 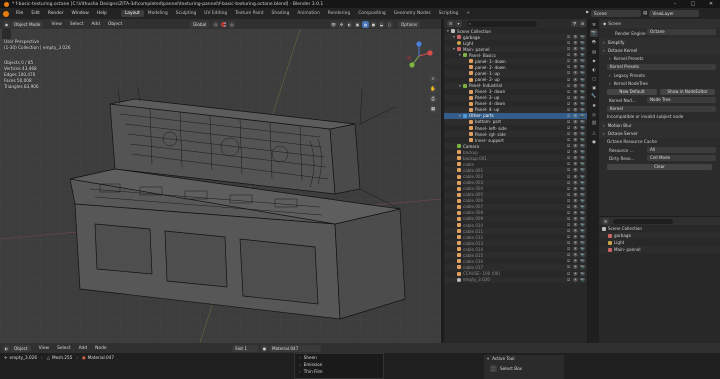 I want to click on shader-type-dropdown: Object, so click(x=21, y=348).